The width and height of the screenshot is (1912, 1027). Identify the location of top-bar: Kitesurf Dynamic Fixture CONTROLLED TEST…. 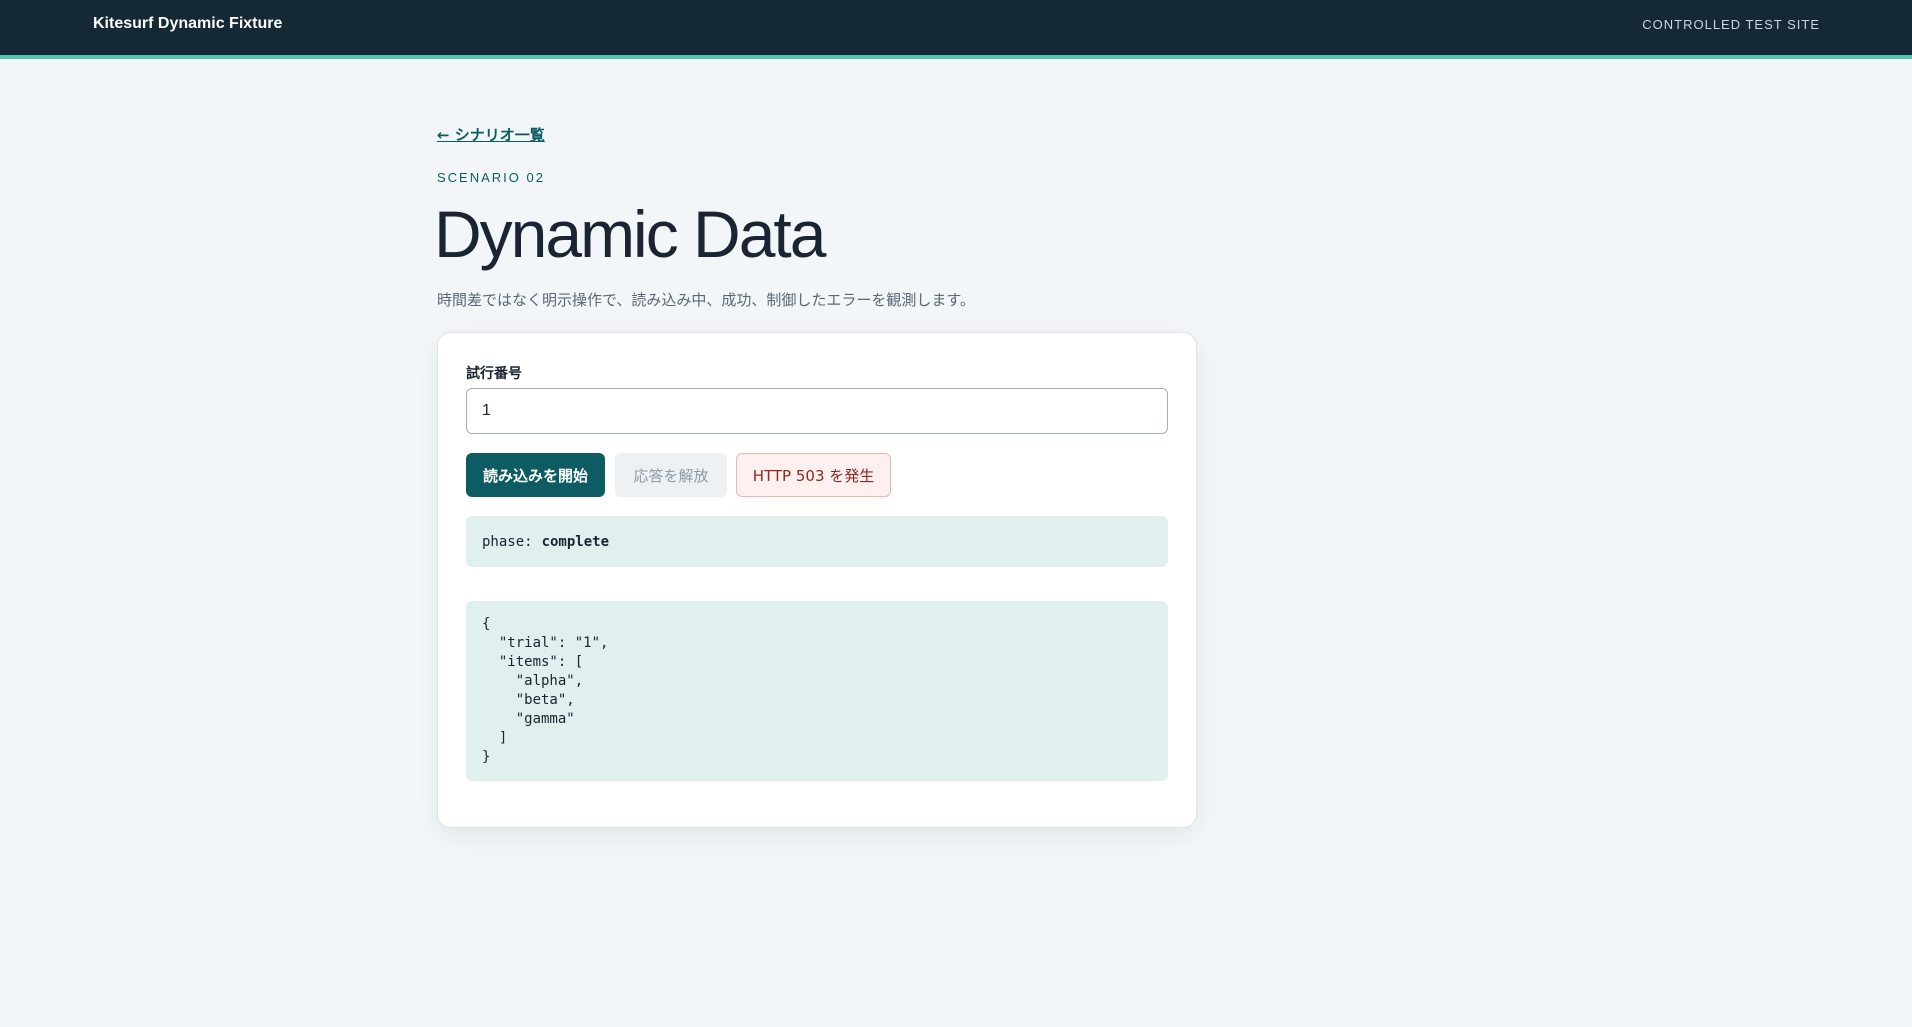
(956, 29).